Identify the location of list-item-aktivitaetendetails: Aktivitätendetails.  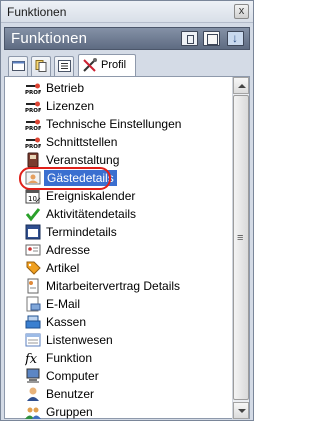
(125, 214).